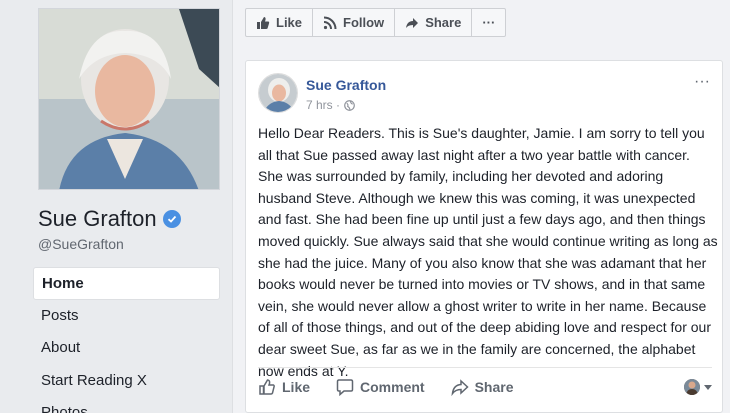 The width and height of the screenshot is (730, 413). I want to click on post-comment-button: Comment, so click(380, 387).